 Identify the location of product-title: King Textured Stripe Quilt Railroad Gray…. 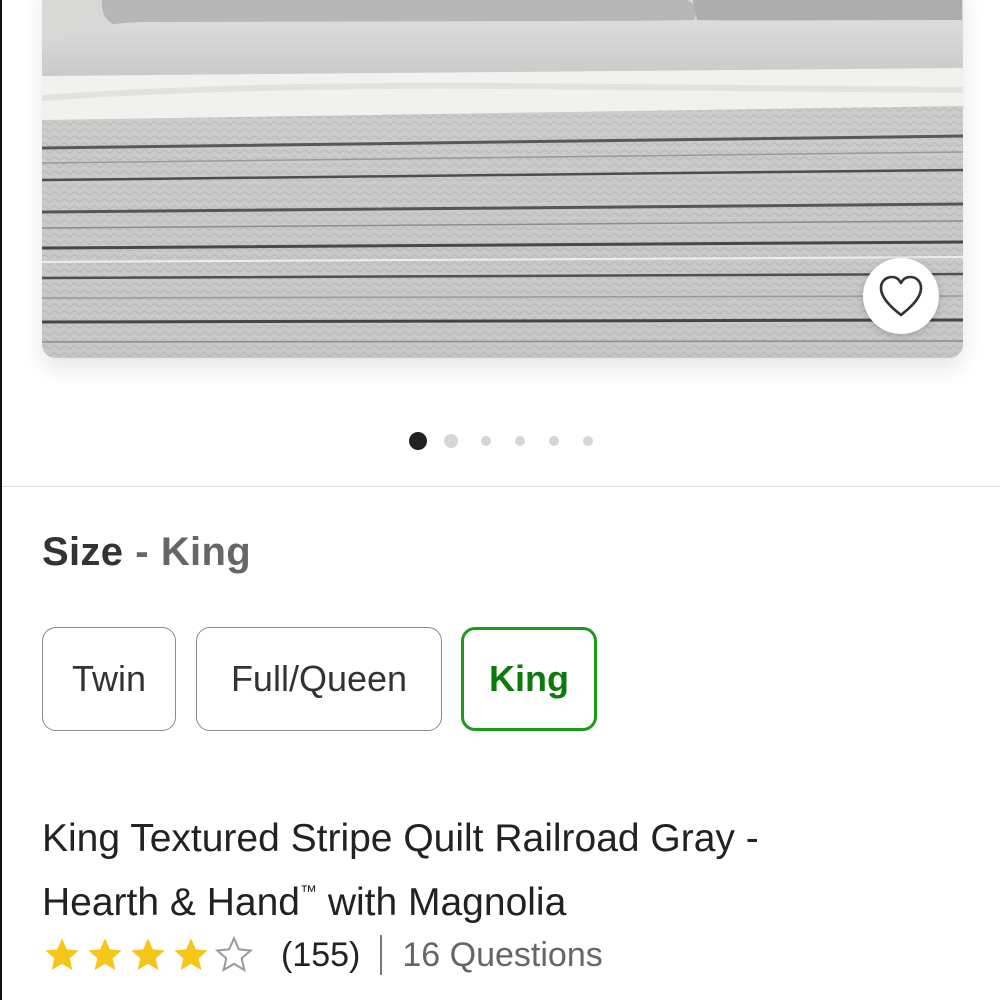
(492, 870).